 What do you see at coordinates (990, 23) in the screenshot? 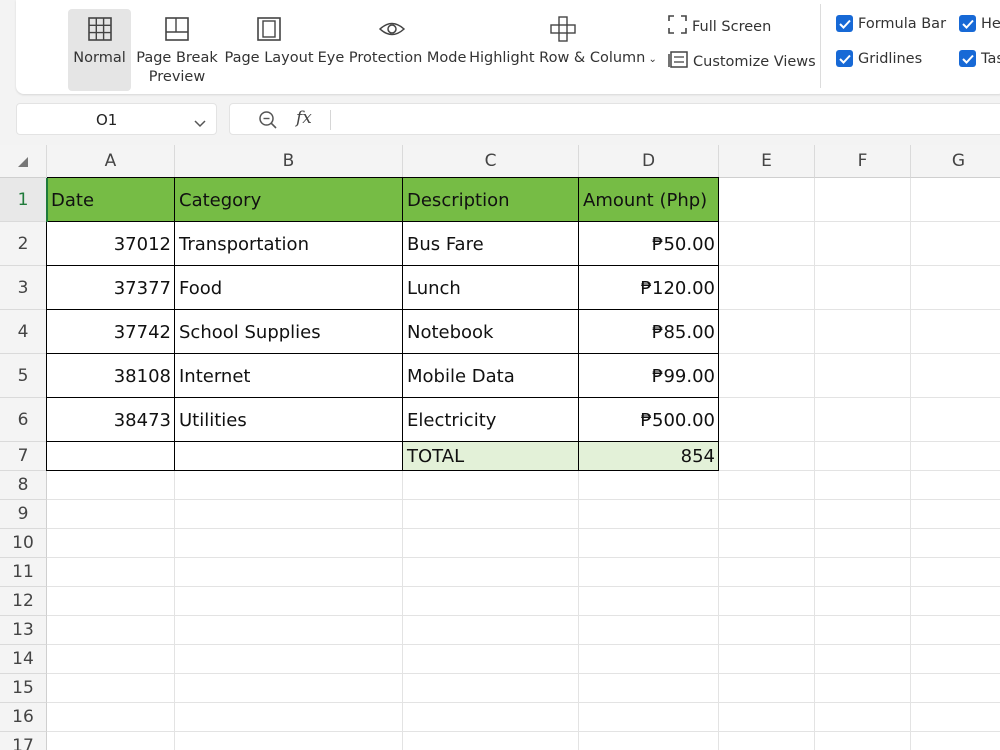
I see `headings-label: He` at bounding box center [990, 23].